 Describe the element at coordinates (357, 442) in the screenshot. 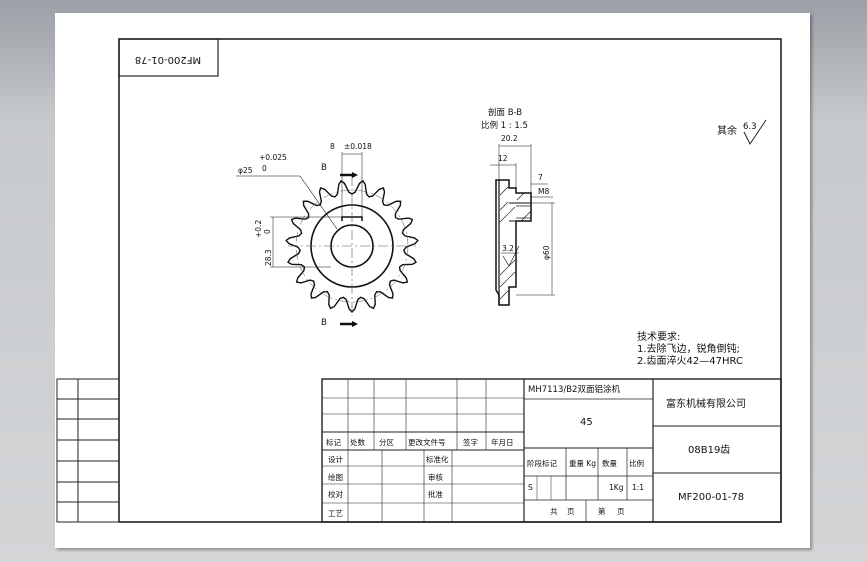

I see `rev-header-1: 处数` at that location.